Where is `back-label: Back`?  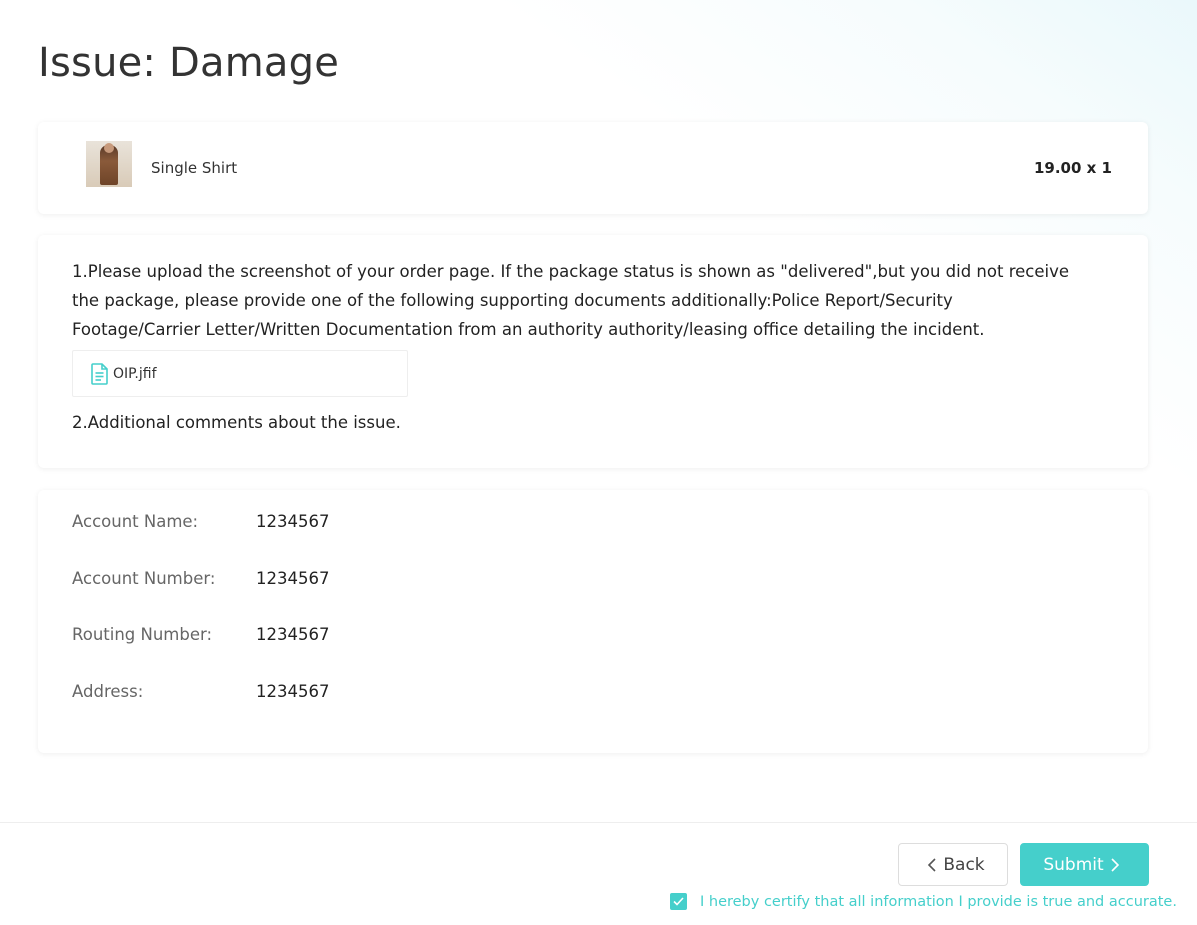 back-label: Back is located at coordinates (964, 864).